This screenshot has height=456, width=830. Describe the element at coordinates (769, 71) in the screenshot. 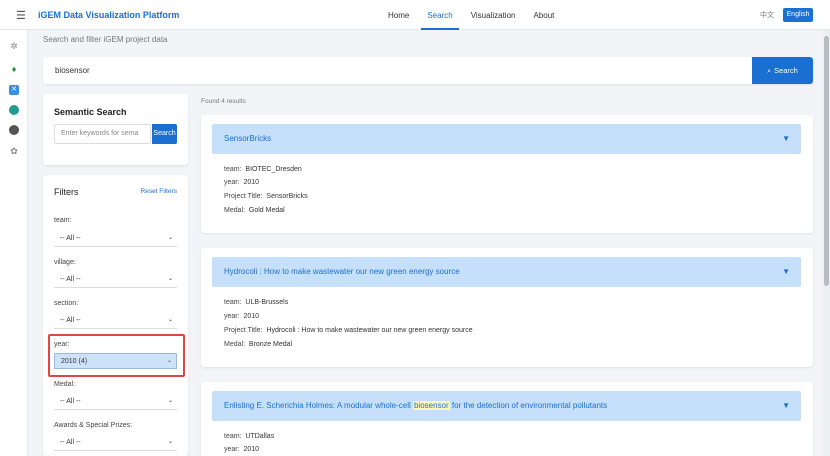

I see `search-icon: ⌕` at that location.